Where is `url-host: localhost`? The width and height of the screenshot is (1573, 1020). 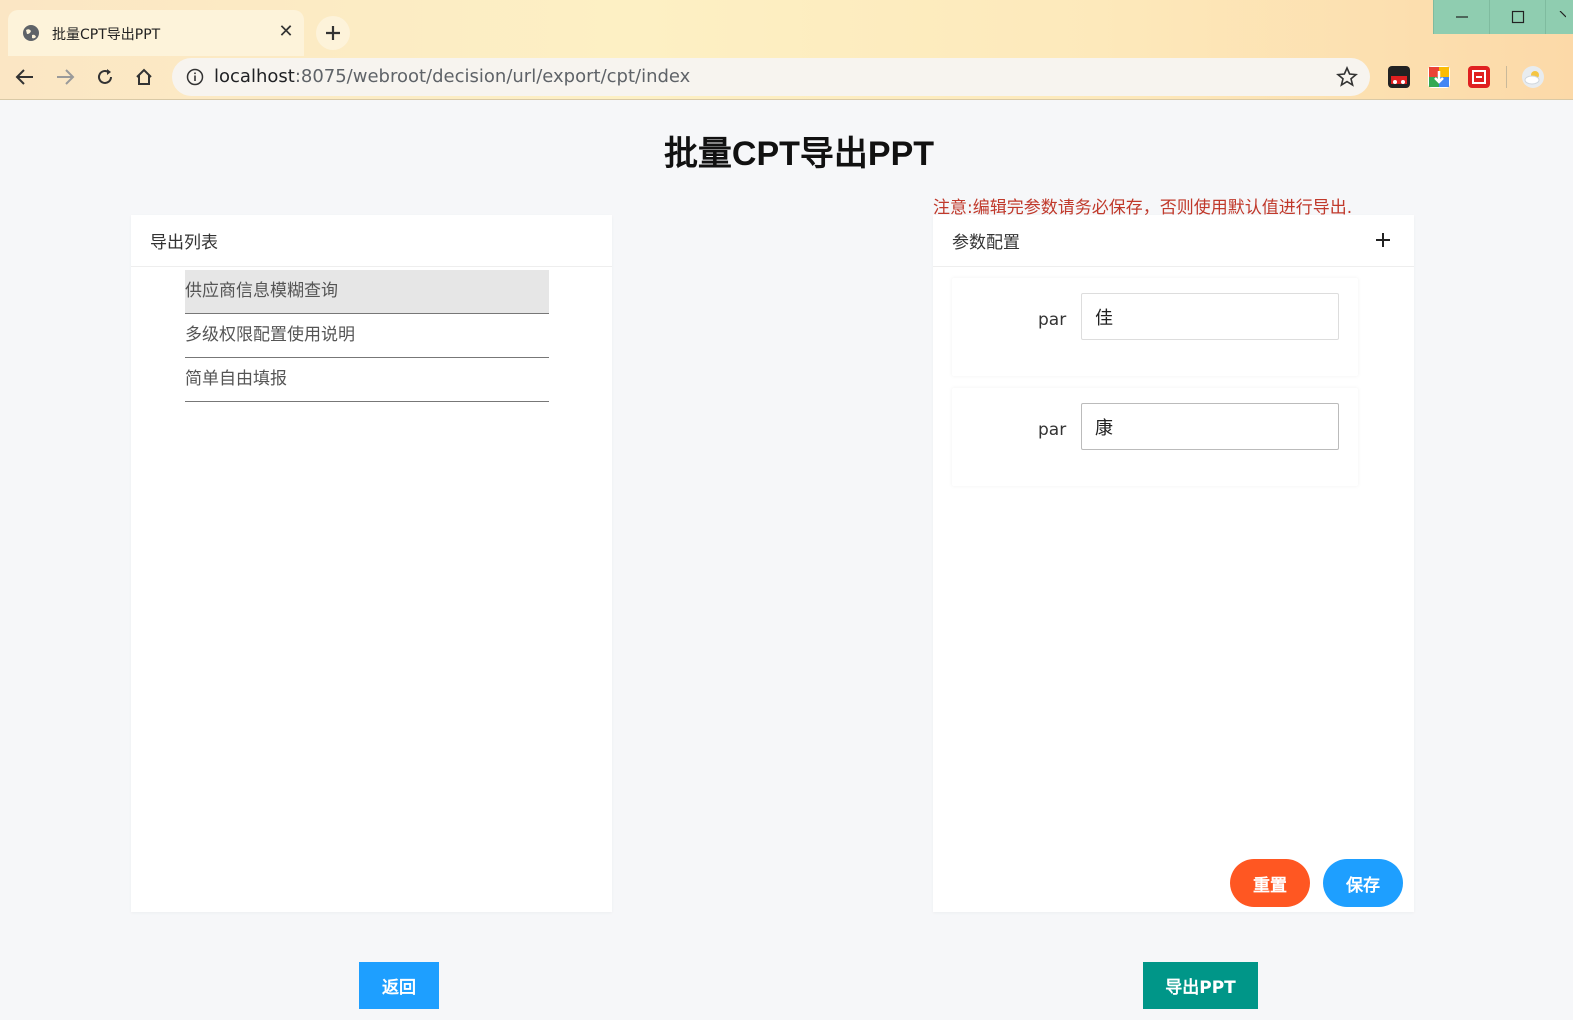
url-host: localhost is located at coordinates (254, 76).